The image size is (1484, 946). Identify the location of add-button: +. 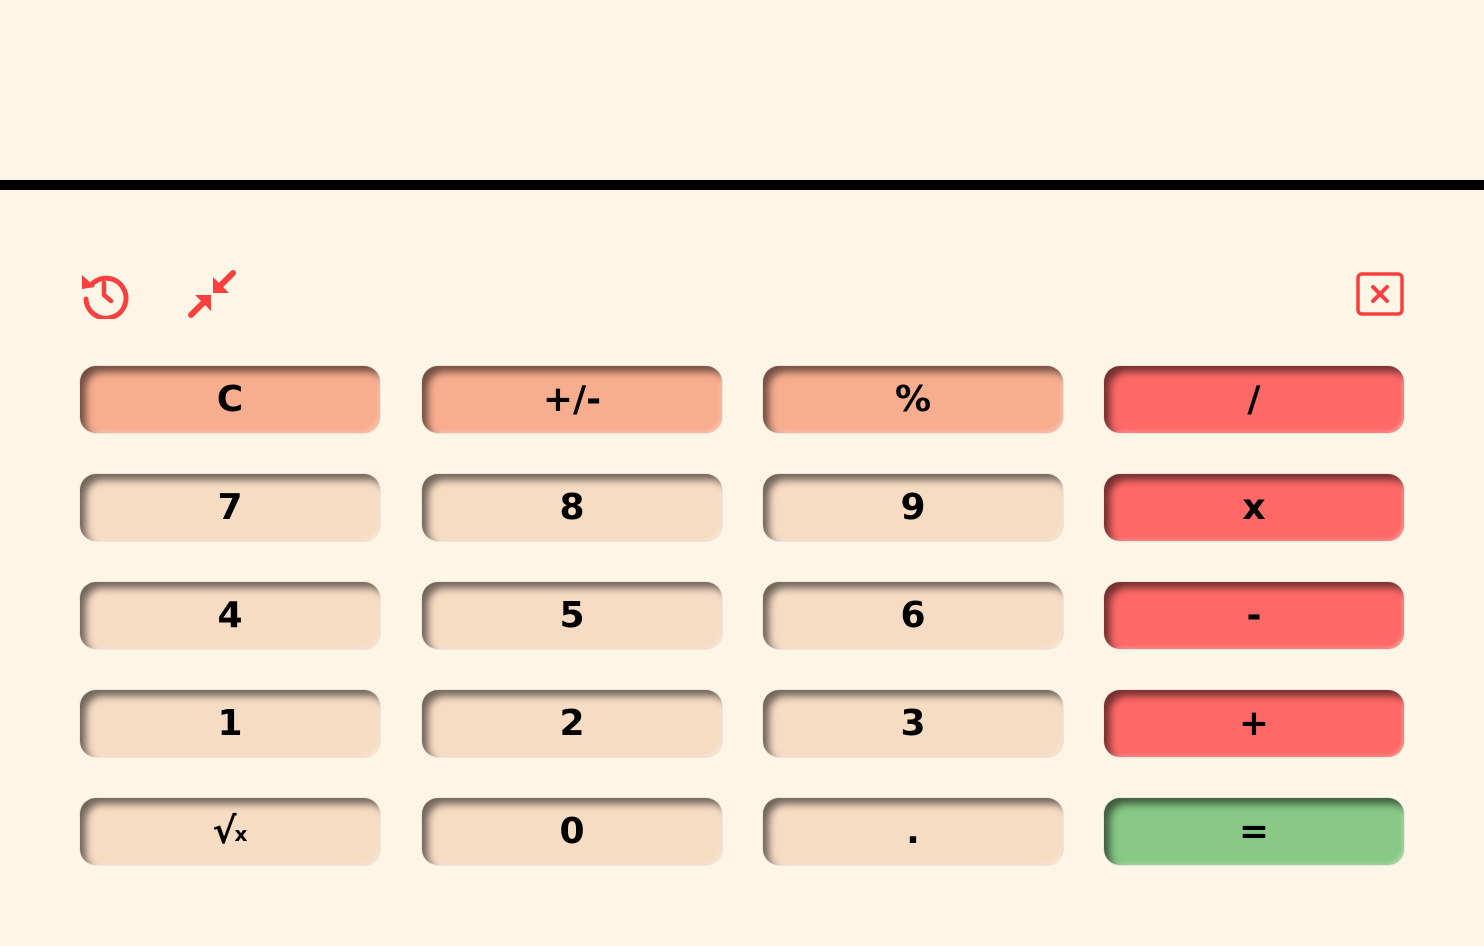
(1254, 723).